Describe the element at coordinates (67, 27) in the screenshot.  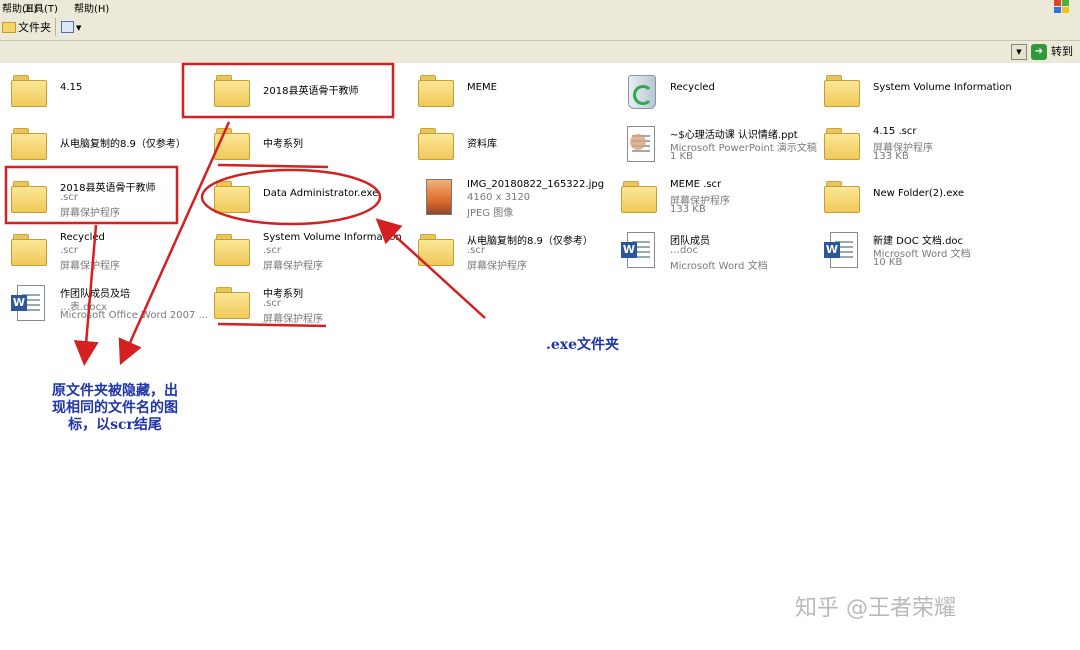
I see `views-icon` at that location.